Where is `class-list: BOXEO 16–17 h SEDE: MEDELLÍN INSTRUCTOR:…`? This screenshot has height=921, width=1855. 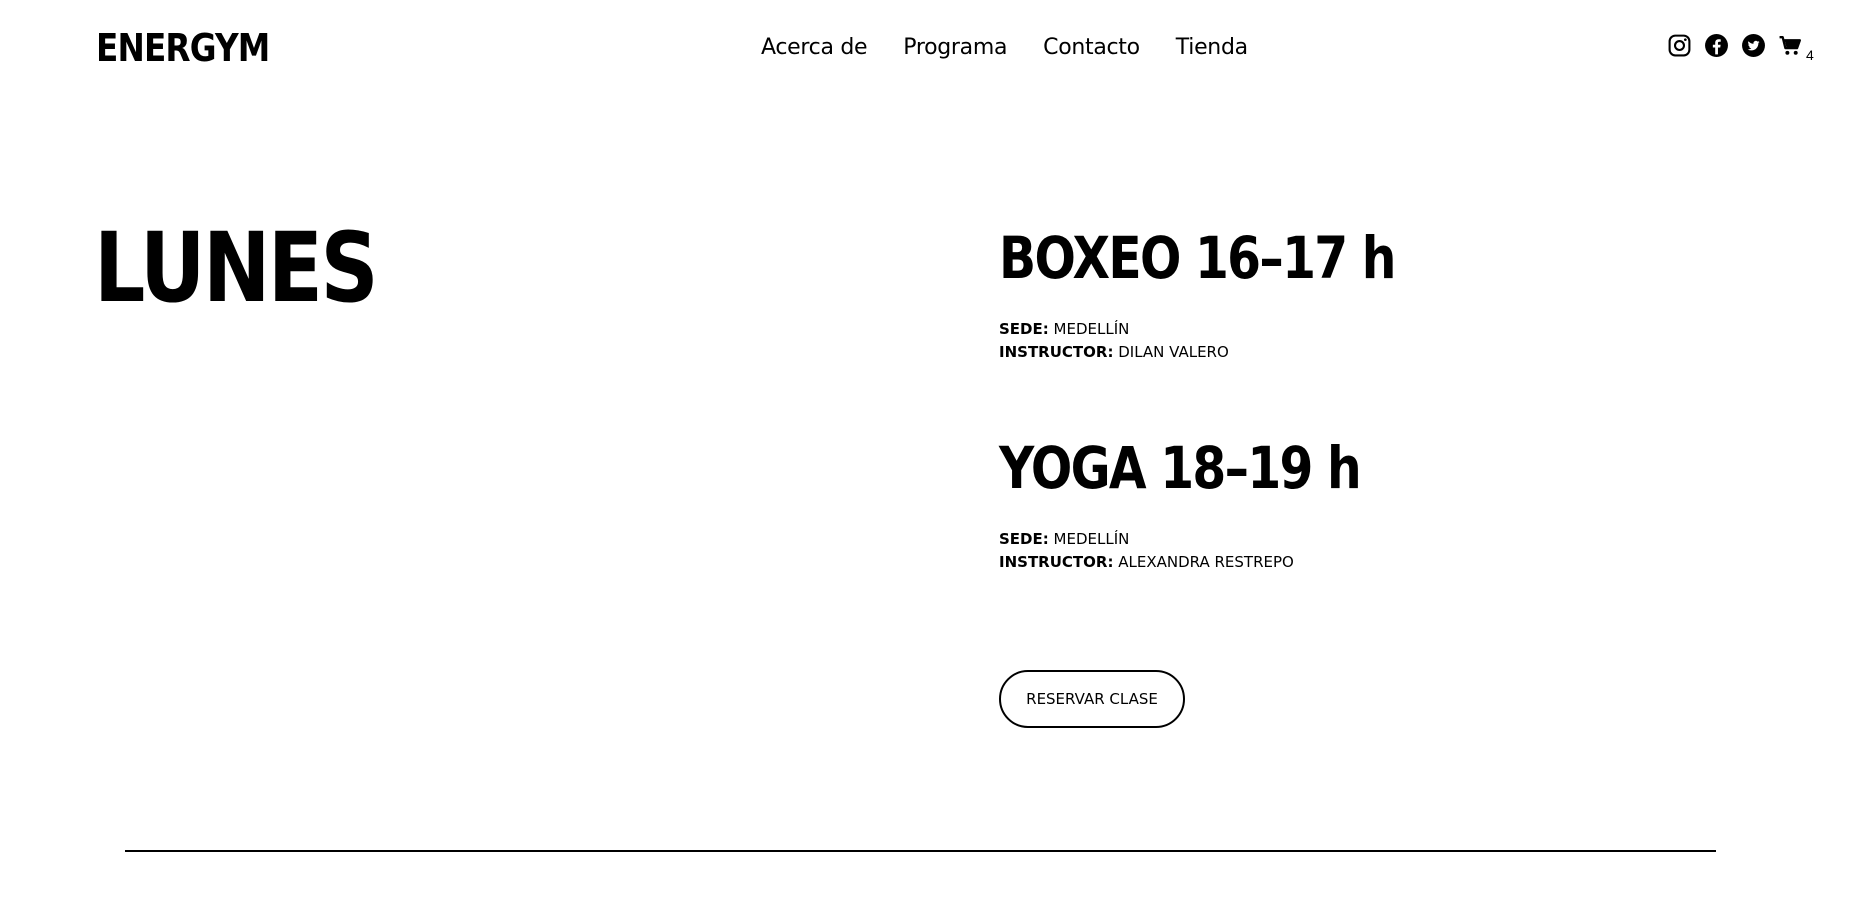 class-list: BOXEO 16–17 h SEDE: MEDELLÍN INSTRUCTOR:… is located at coordinates (1234, 400).